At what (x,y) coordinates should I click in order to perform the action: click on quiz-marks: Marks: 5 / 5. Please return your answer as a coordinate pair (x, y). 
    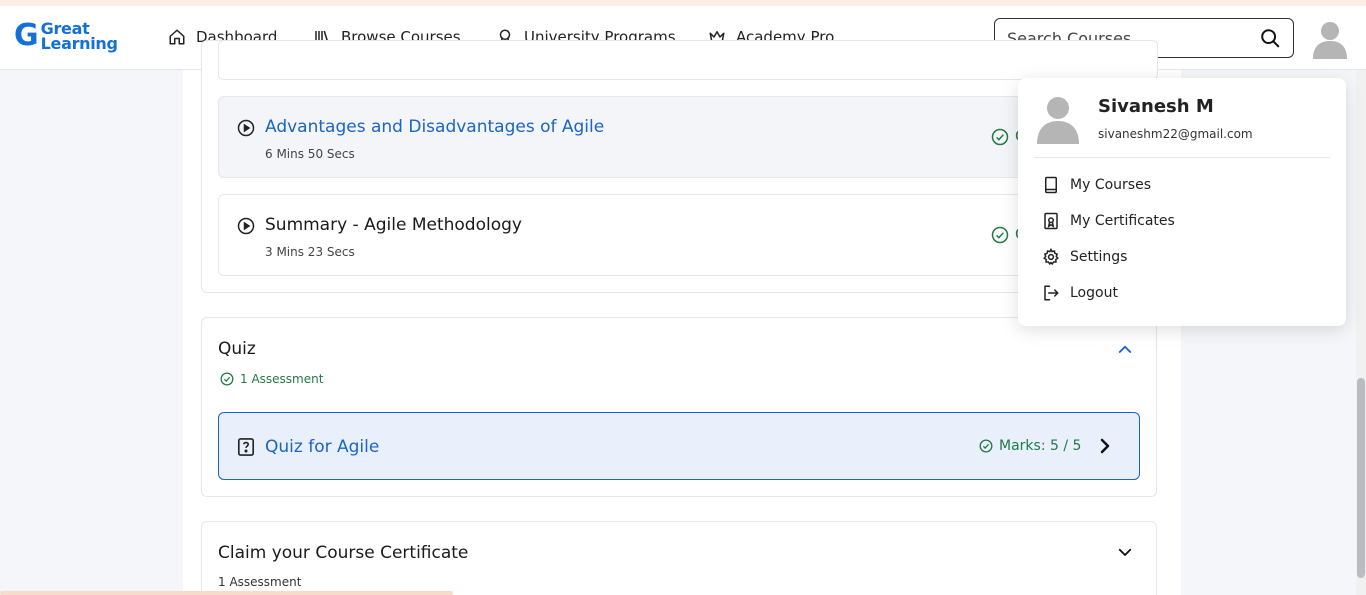
    Looking at the image, I should click on (1030, 446).